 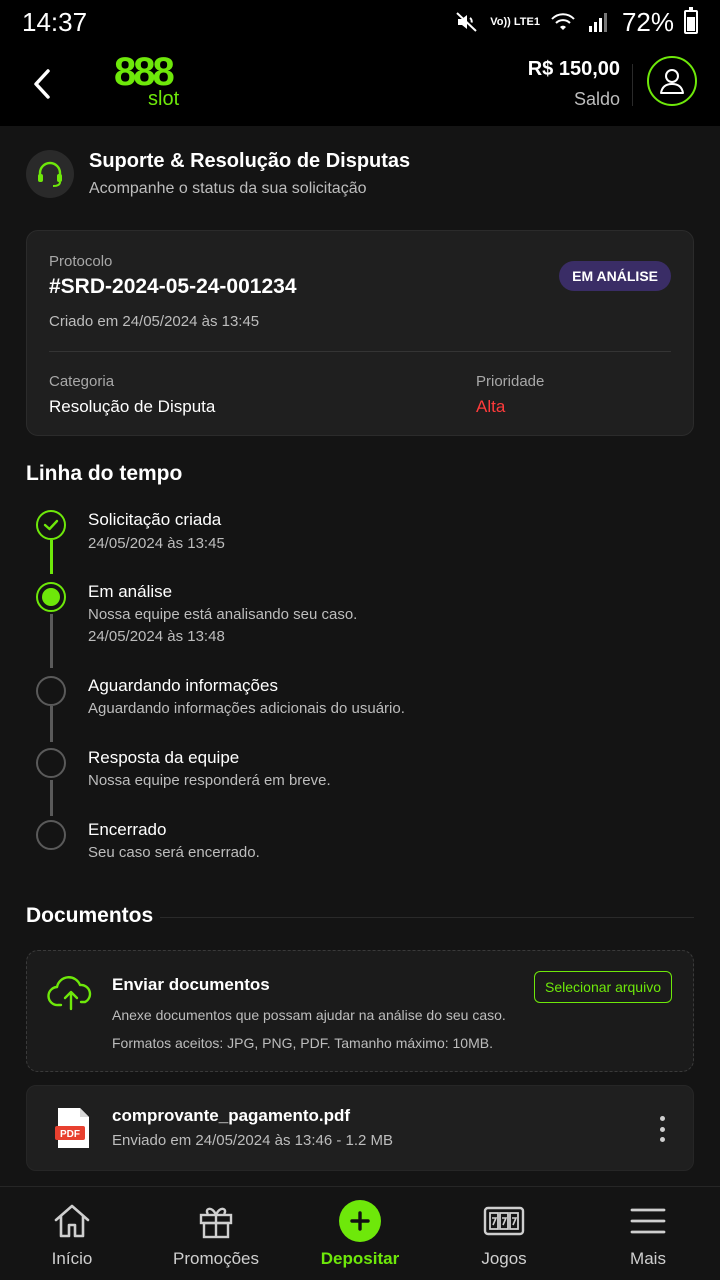 What do you see at coordinates (173, 286) in the screenshot?
I see `protocol-number: #SRD-2024-05-24-001234` at bounding box center [173, 286].